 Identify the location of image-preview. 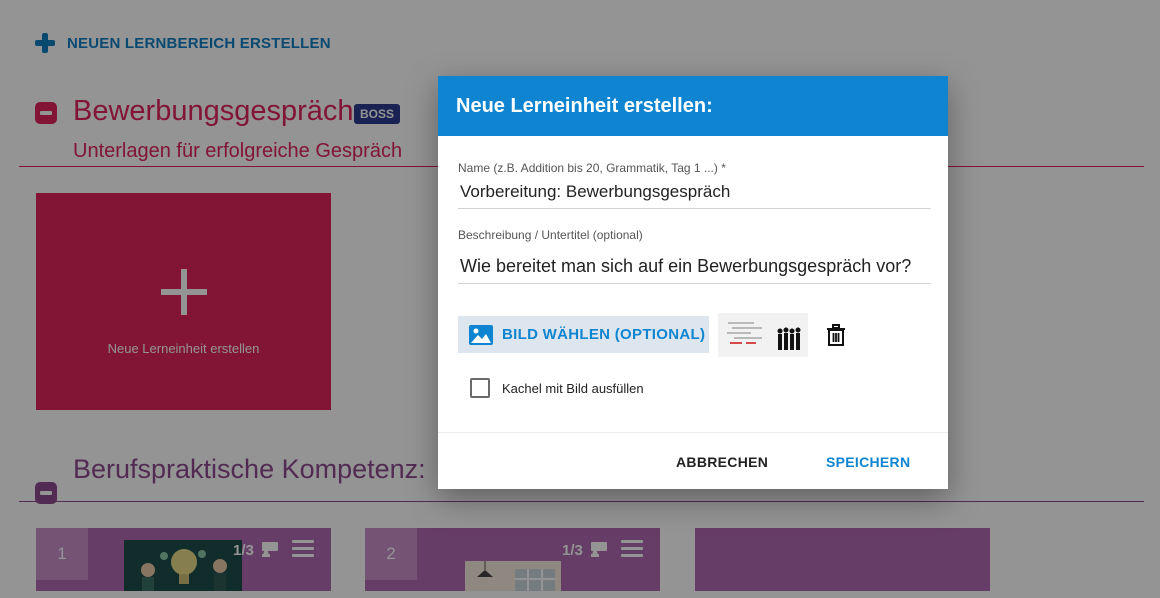
(763, 335).